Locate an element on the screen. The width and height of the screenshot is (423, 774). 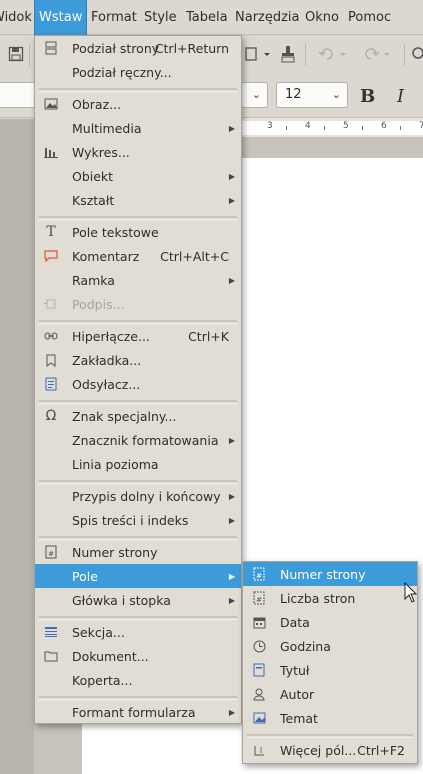
menu-item-header-footer: Główka i stopka ▶ is located at coordinates (138, 600).